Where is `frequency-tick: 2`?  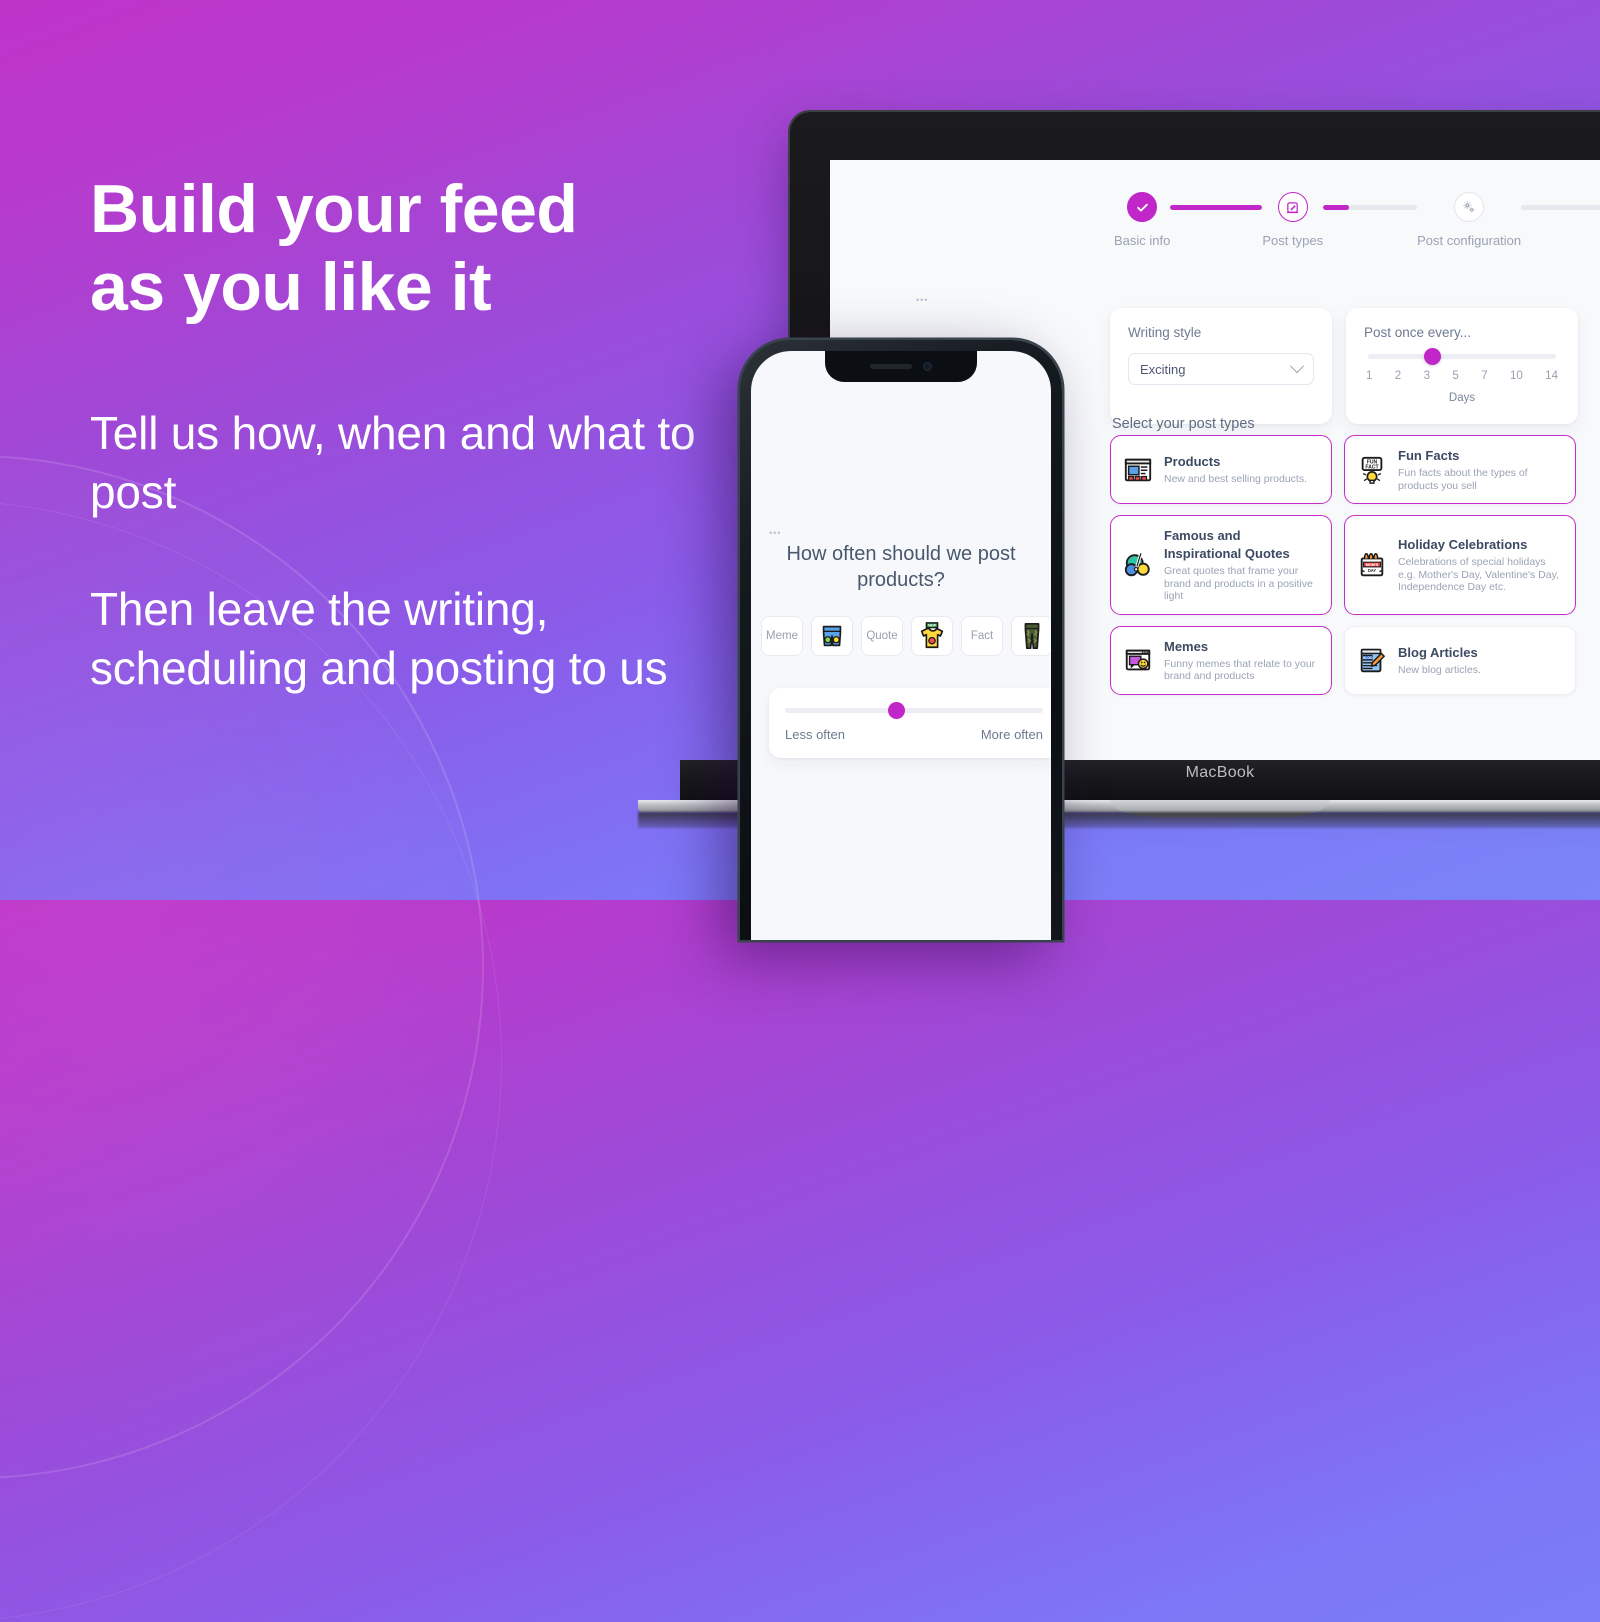
frequency-tick: 2 is located at coordinates (1398, 376).